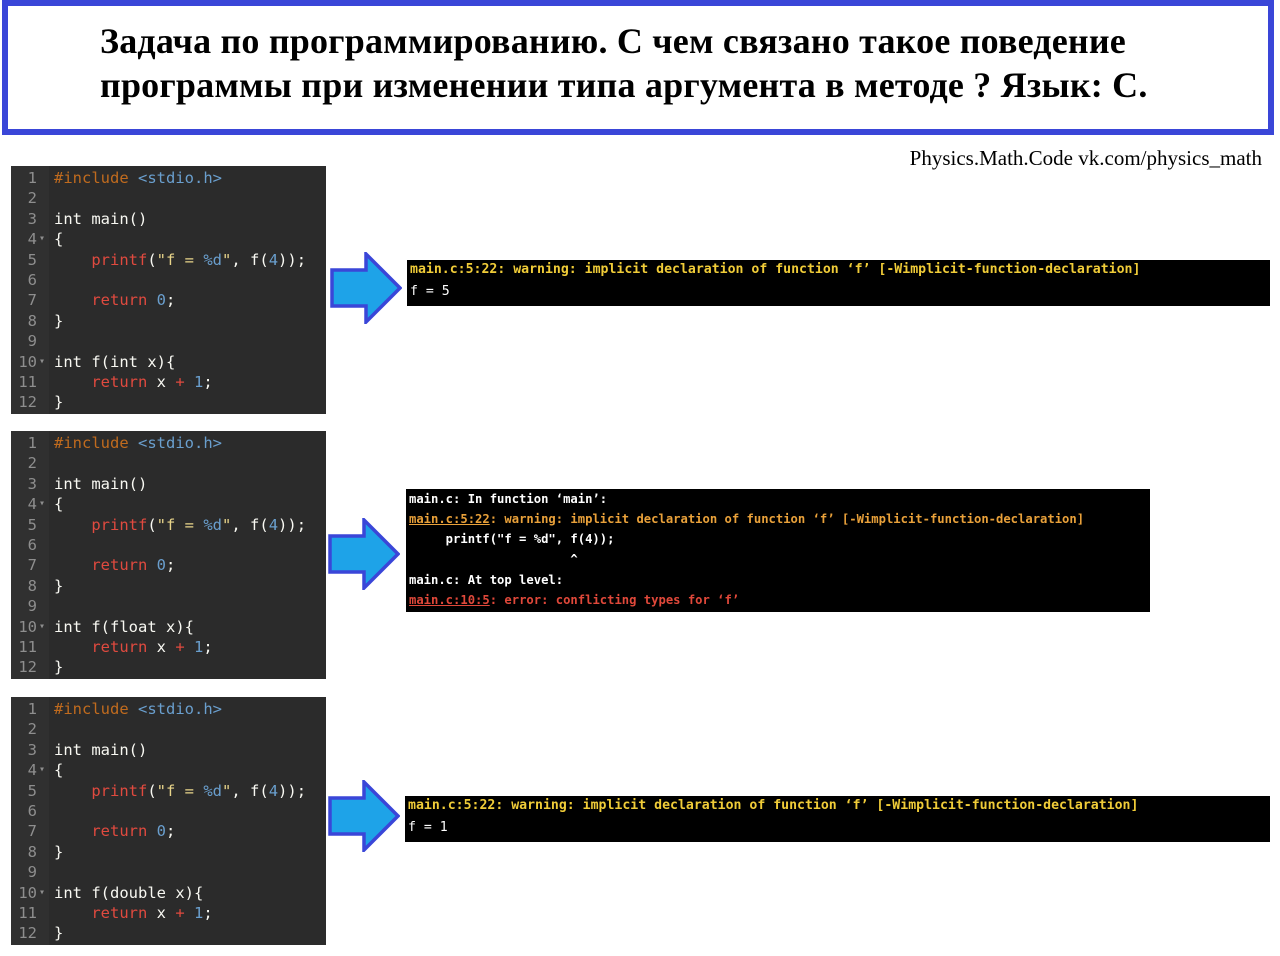 The height and width of the screenshot is (956, 1280). What do you see at coordinates (129, 892) in the screenshot?
I see `code-text: int f(double x){` at bounding box center [129, 892].